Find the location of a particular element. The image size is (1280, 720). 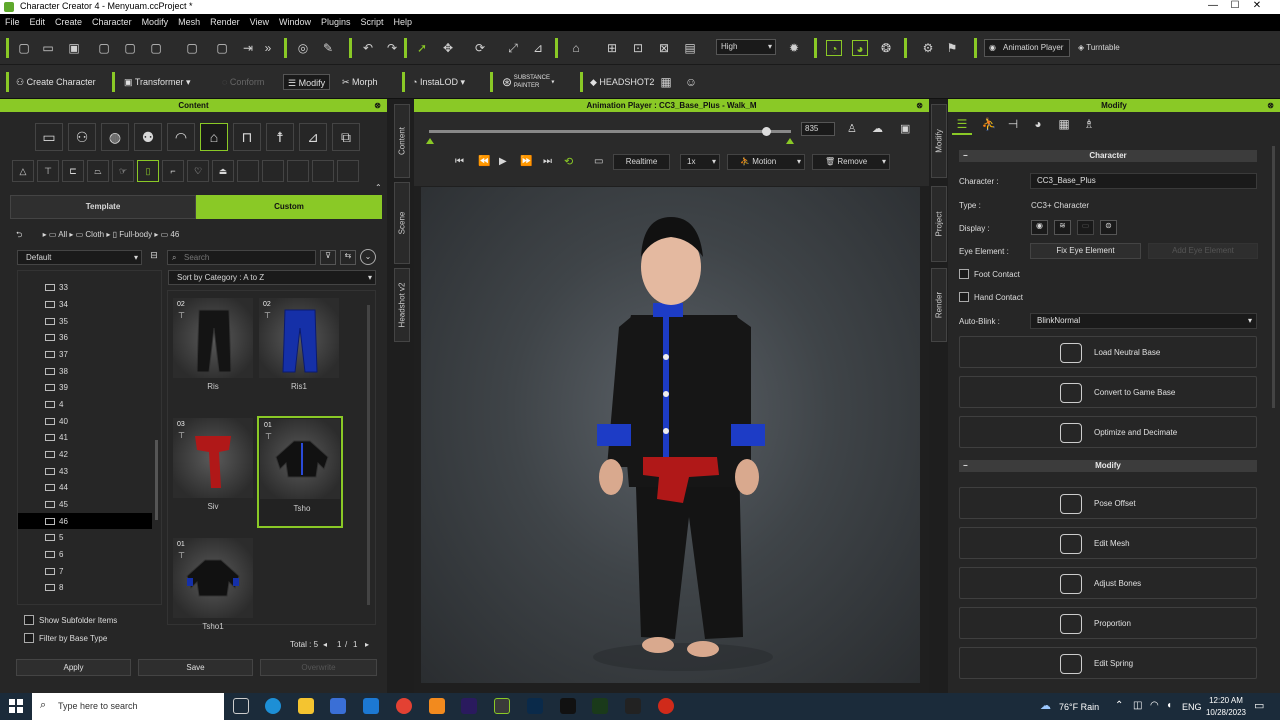

pivot-icon: ⊿ is located at coordinates (538, 48).